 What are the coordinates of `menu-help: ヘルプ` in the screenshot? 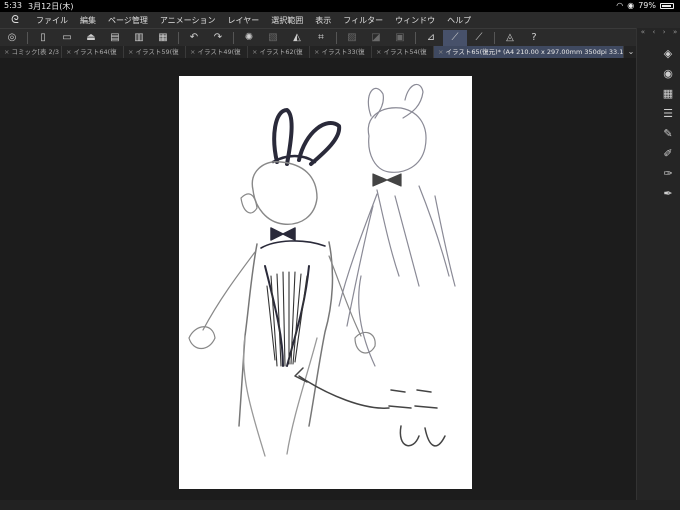 It's located at (459, 20).